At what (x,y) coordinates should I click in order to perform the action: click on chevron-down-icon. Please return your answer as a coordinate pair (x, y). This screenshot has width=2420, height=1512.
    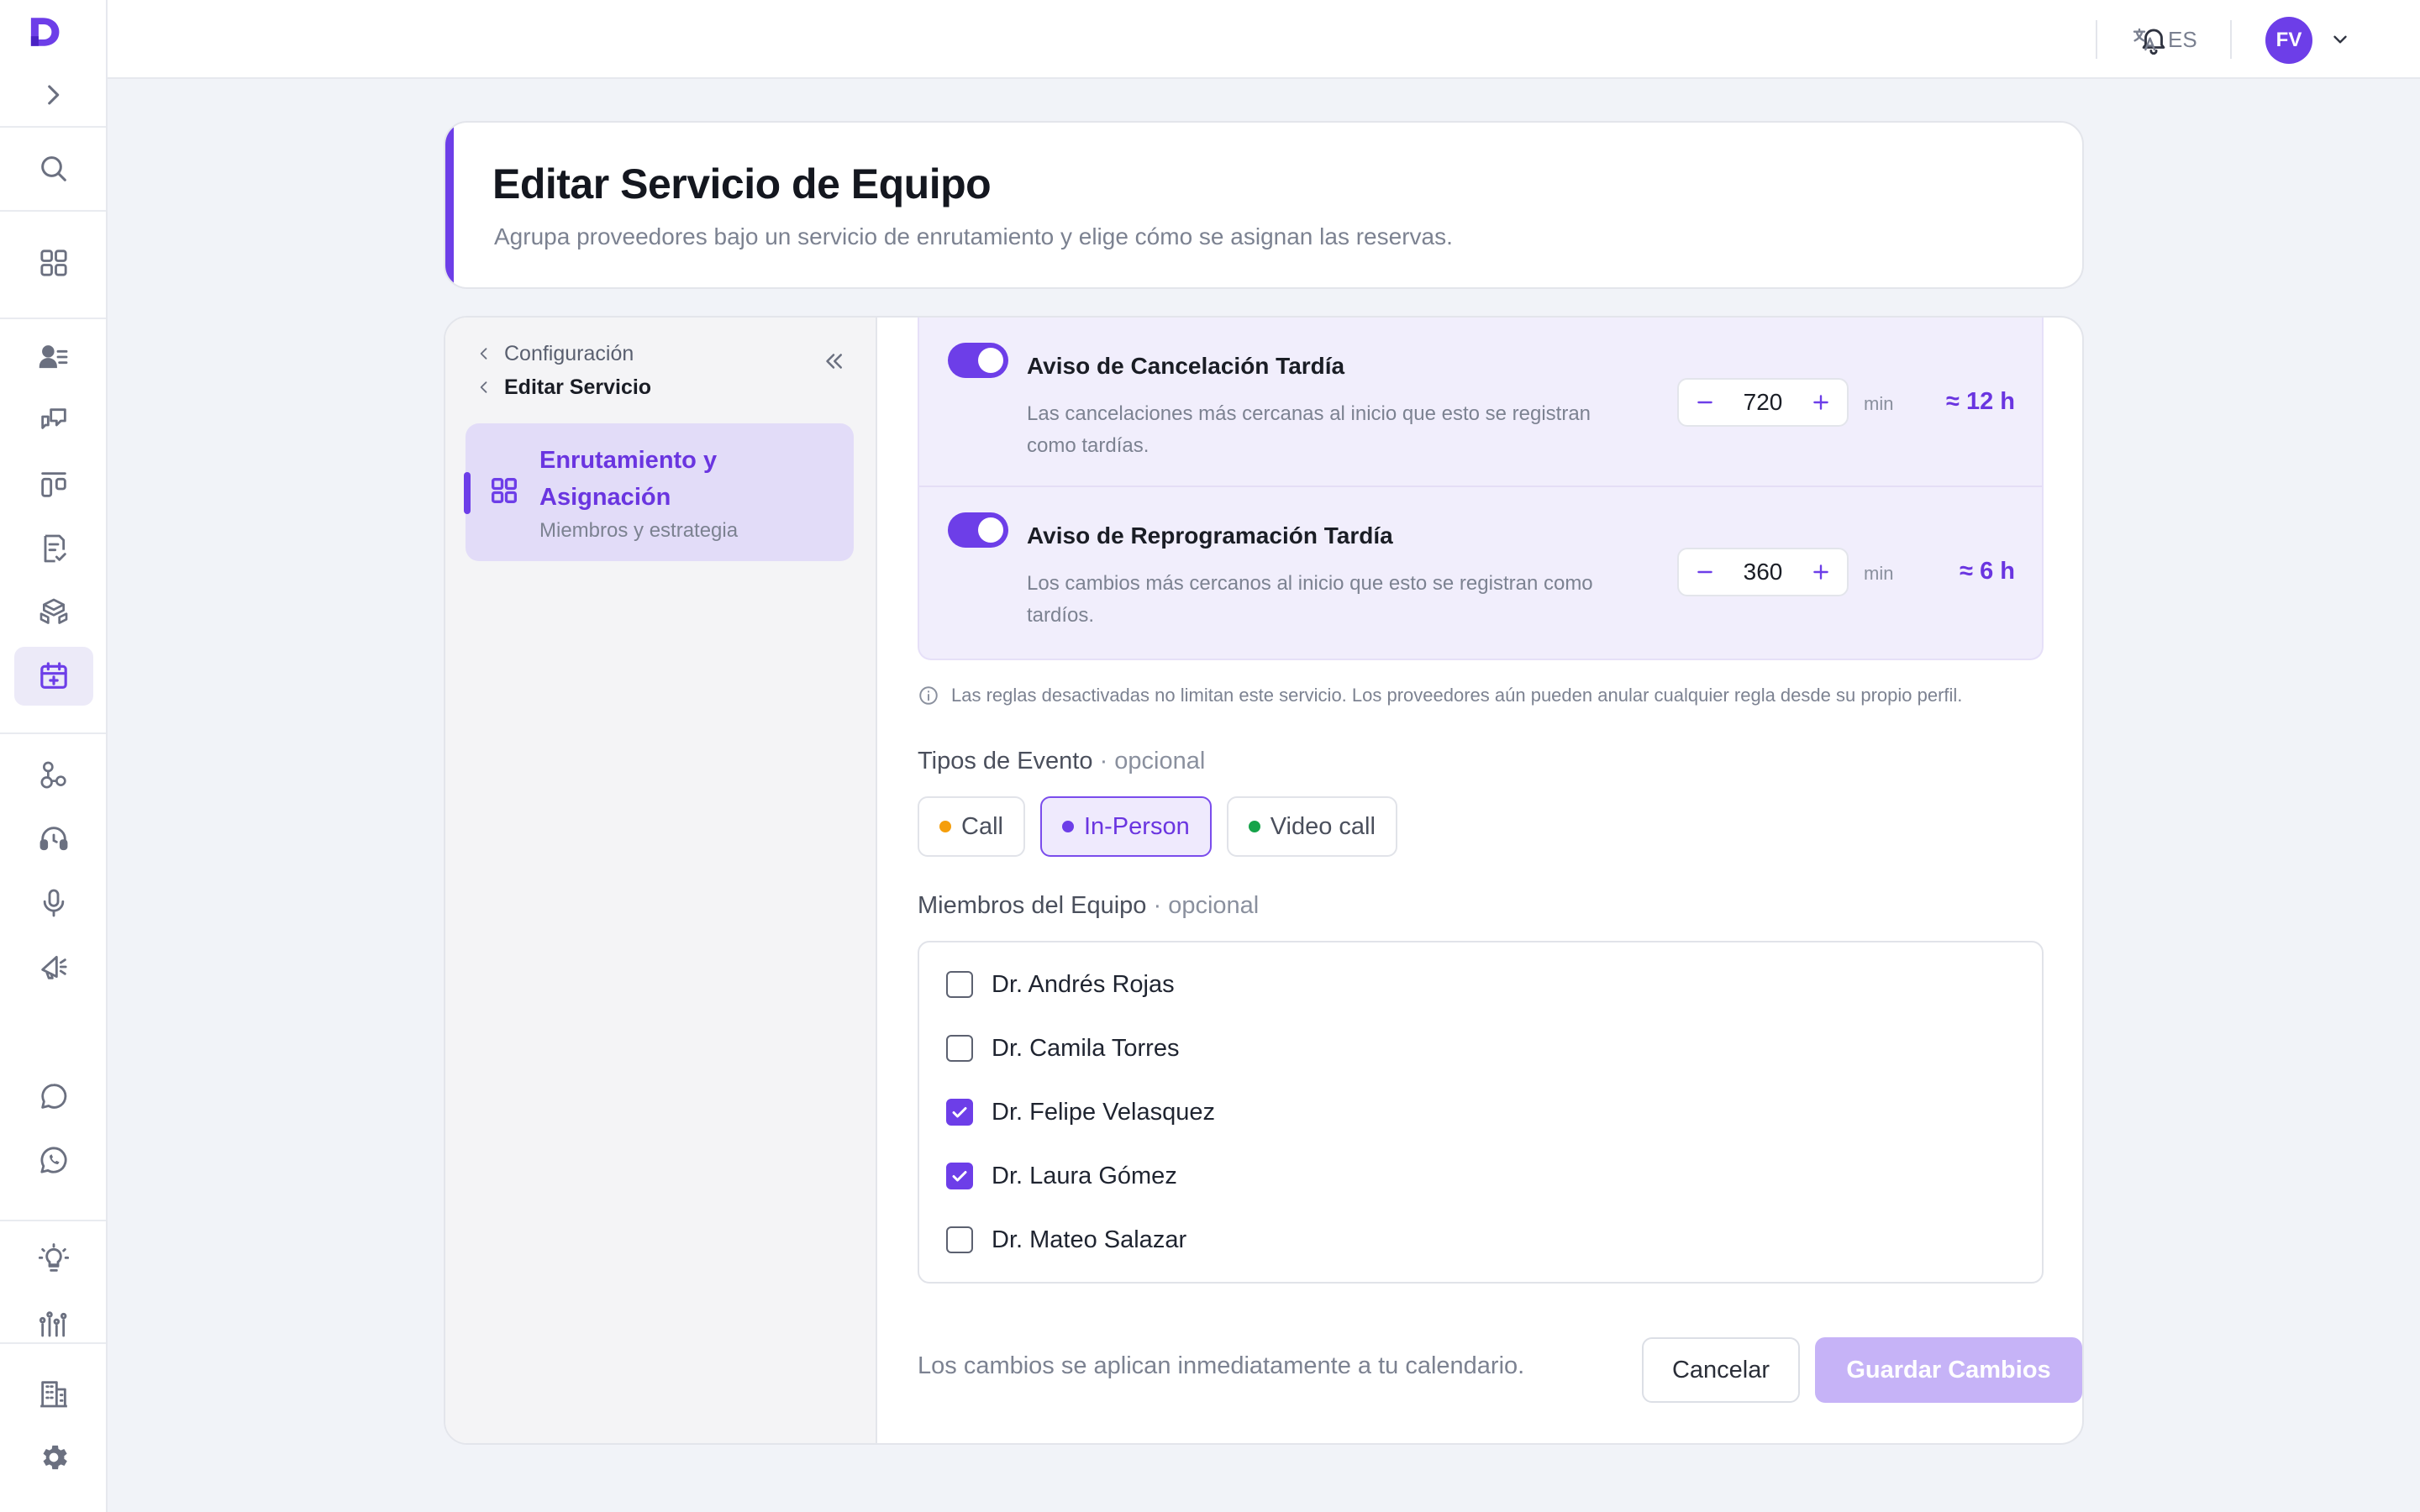
    Looking at the image, I should click on (2340, 39).